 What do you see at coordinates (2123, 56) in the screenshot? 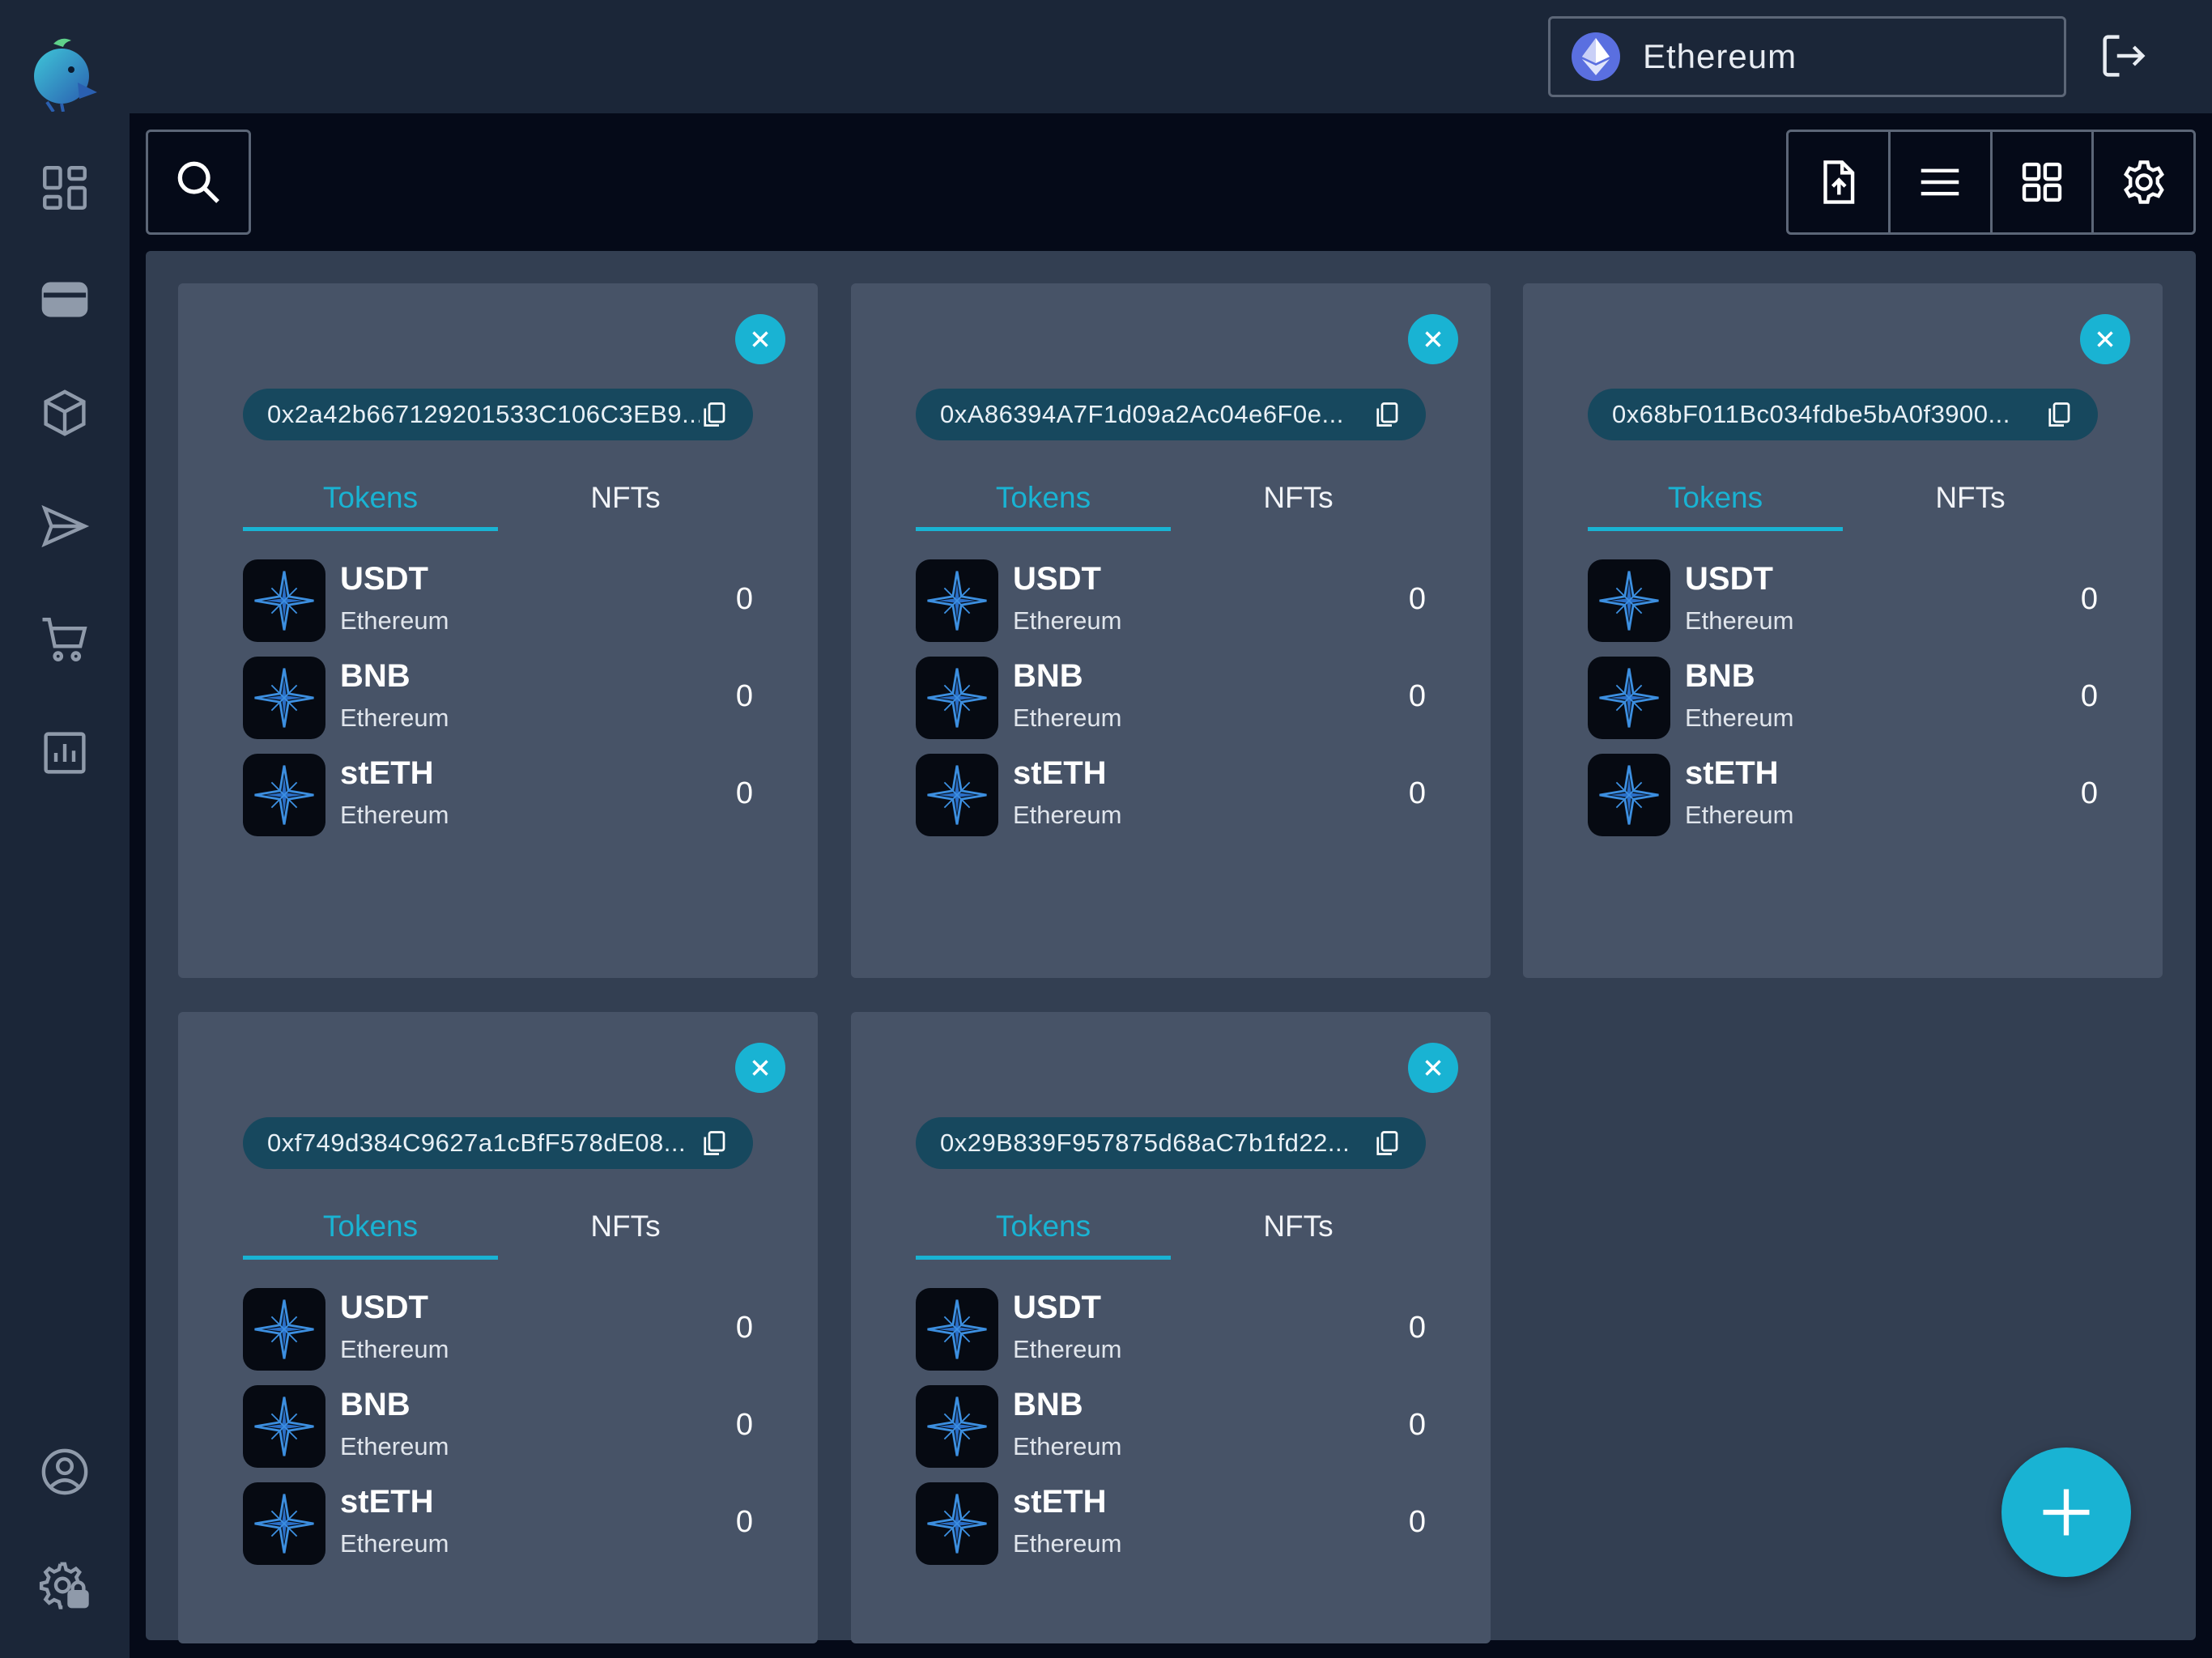
I see `logout-button` at bounding box center [2123, 56].